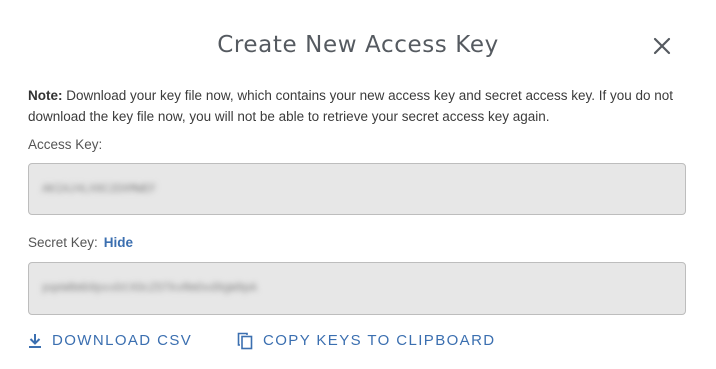  Describe the element at coordinates (357, 189) in the screenshot. I see `access-key-field: AKIAJ4LX6C2DXMWEF` at that location.